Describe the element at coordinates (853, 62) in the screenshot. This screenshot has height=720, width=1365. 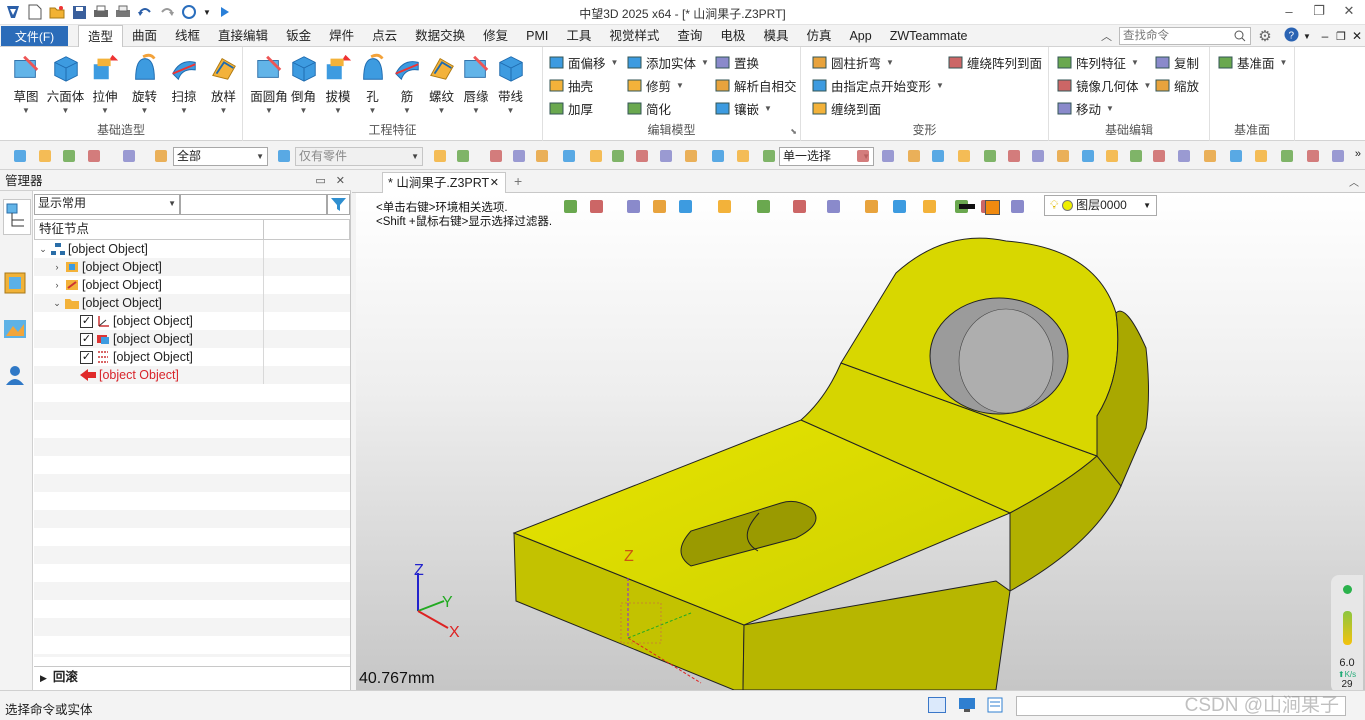
I see `deform-c1-button-0: 圆柱折弯 ▼` at that location.